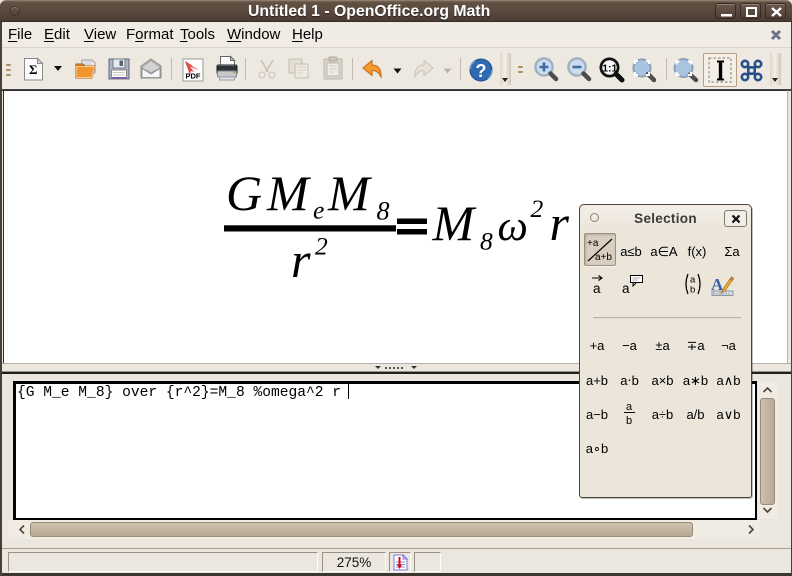 Image resolution: width=792 pixels, height=576 pixels. What do you see at coordinates (244, 193) in the screenshot?
I see `svg-text: G` at bounding box center [244, 193].